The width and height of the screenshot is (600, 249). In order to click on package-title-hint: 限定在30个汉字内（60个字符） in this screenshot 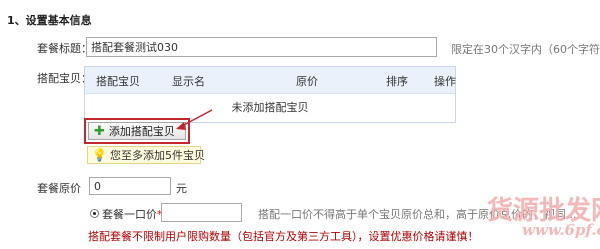, I will do `click(525, 49)`.